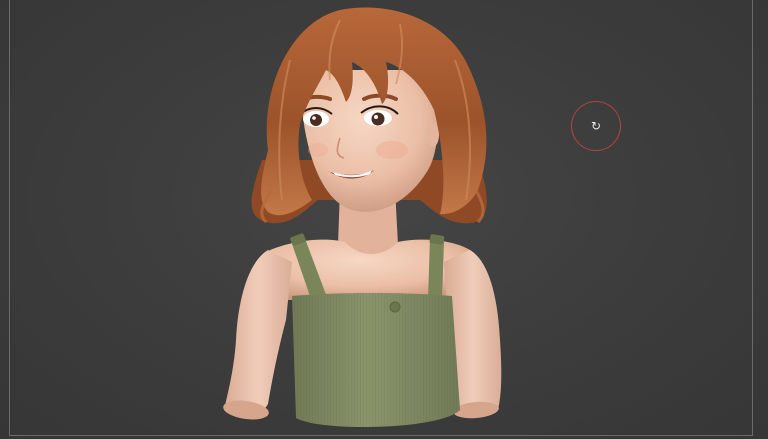 The width and height of the screenshot is (768, 439). Describe the element at coordinates (258, 333) in the screenshot. I see `left-arm` at that location.